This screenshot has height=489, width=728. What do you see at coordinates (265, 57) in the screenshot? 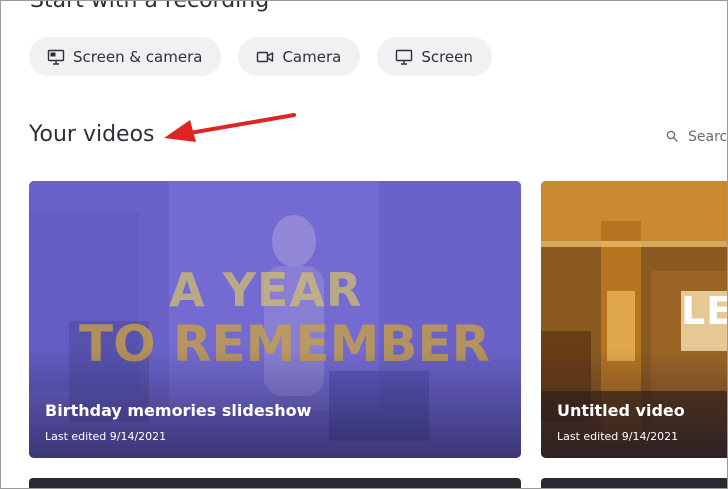
I see `camera-icon` at bounding box center [265, 57].